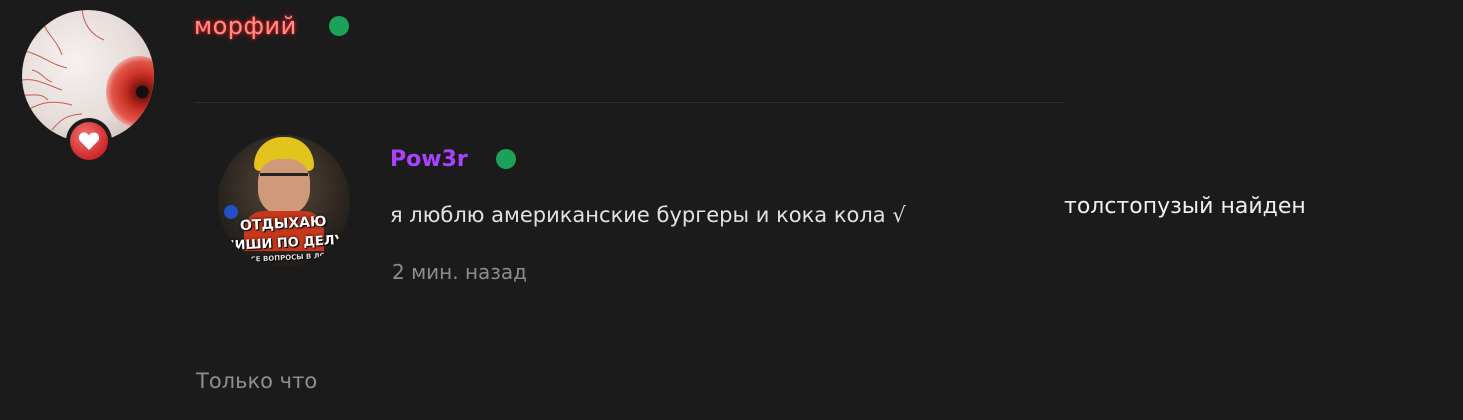 The height and width of the screenshot is (420, 1463). Describe the element at coordinates (257, 381) in the screenshot. I see `comment-timestamp: Только что` at that location.